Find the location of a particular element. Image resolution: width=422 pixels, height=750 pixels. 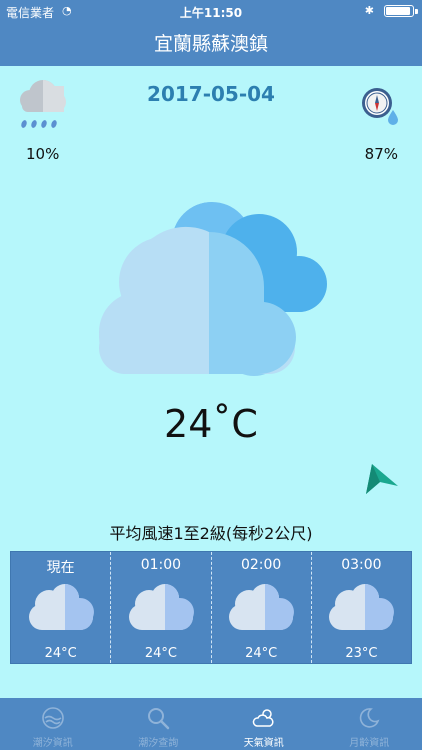

tab-tide-search: 潮汐查詢 is located at coordinates (159, 724).